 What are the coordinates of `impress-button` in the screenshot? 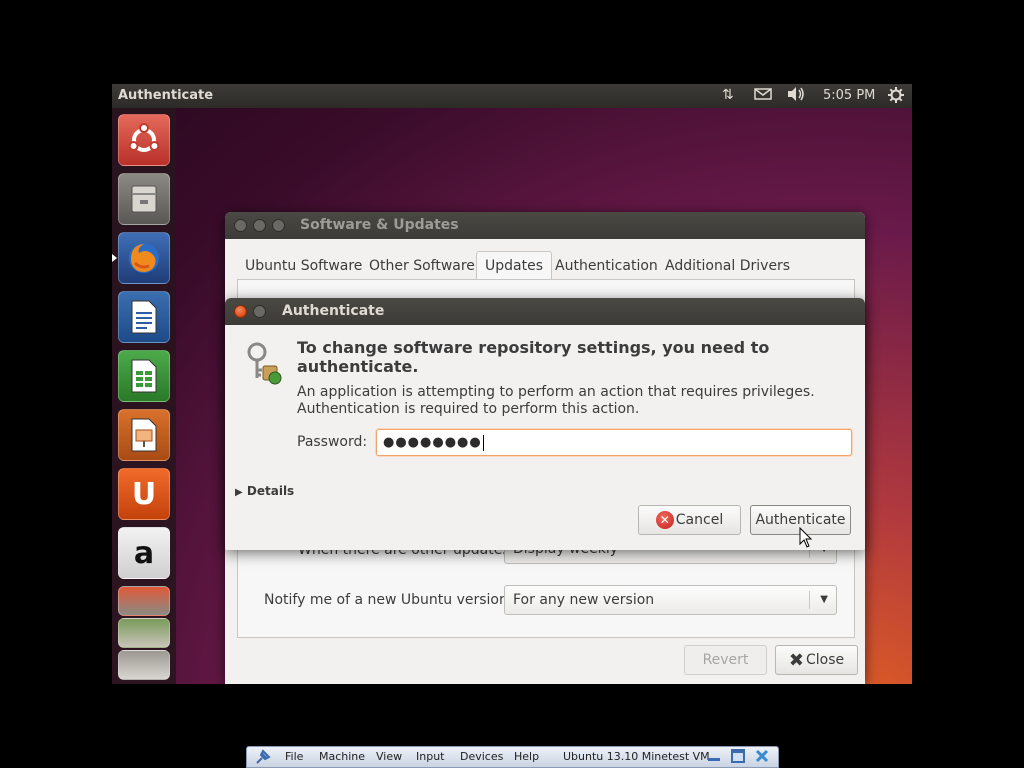 It's located at (144, 435).